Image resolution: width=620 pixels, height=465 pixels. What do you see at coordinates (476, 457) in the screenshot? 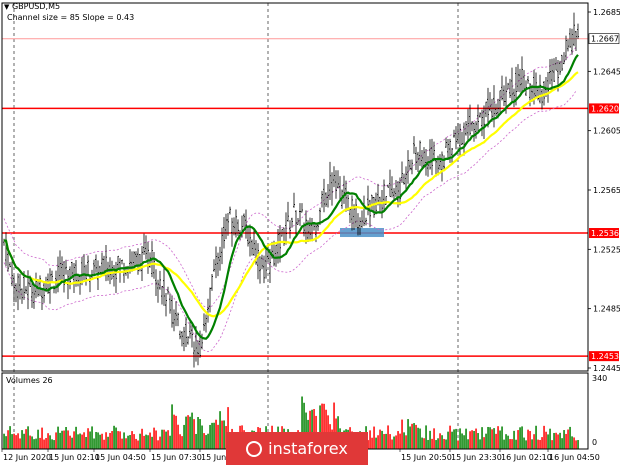
I see `time-tick-label: 15 Jun 23:30` at bounding box center [476, 457].